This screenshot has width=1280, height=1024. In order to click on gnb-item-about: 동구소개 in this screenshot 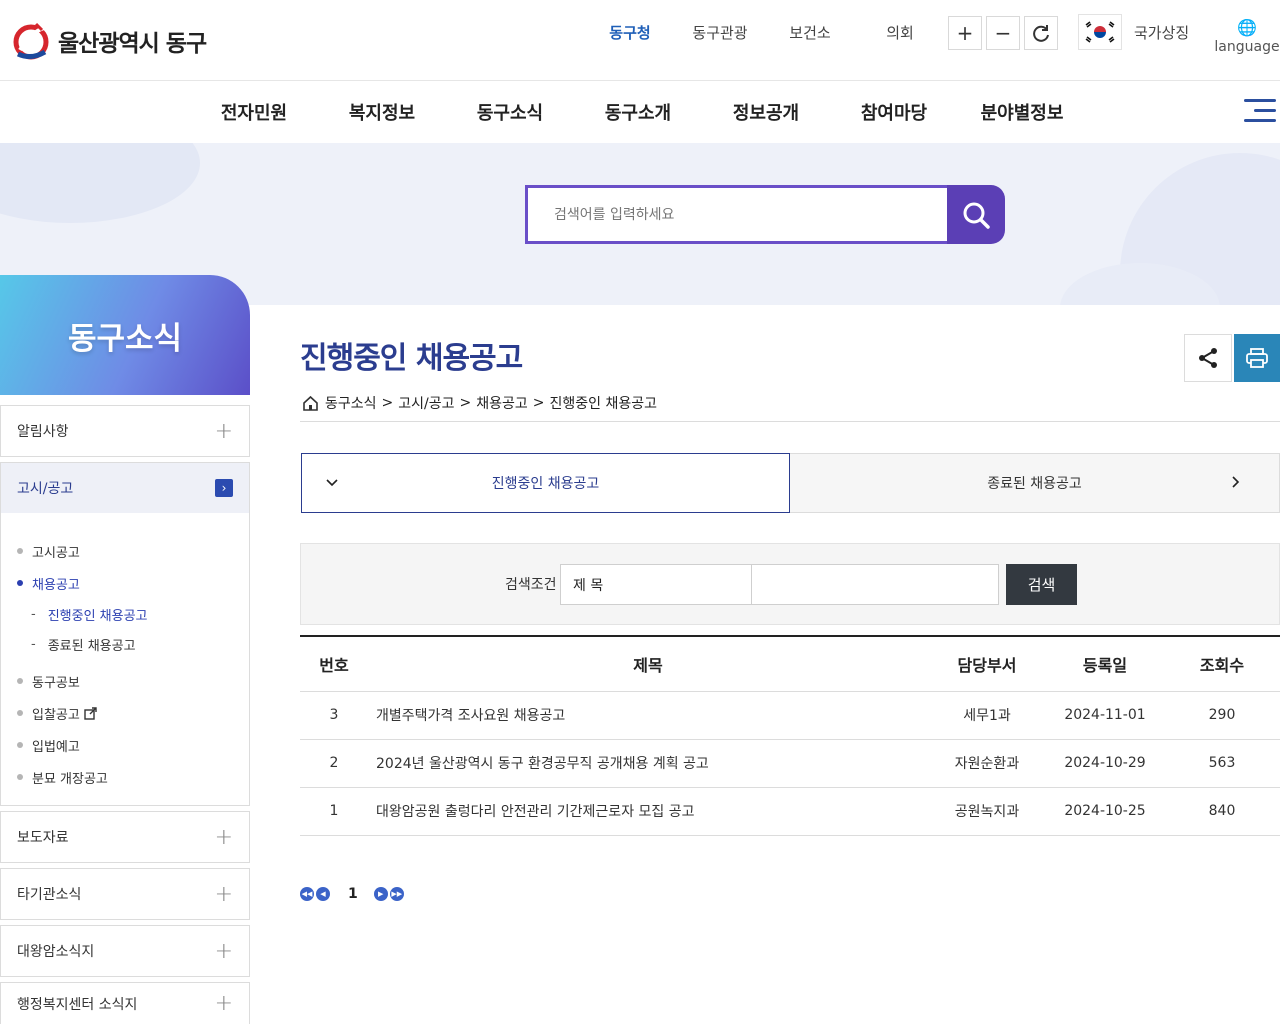, I will do `click(638, 112)`.